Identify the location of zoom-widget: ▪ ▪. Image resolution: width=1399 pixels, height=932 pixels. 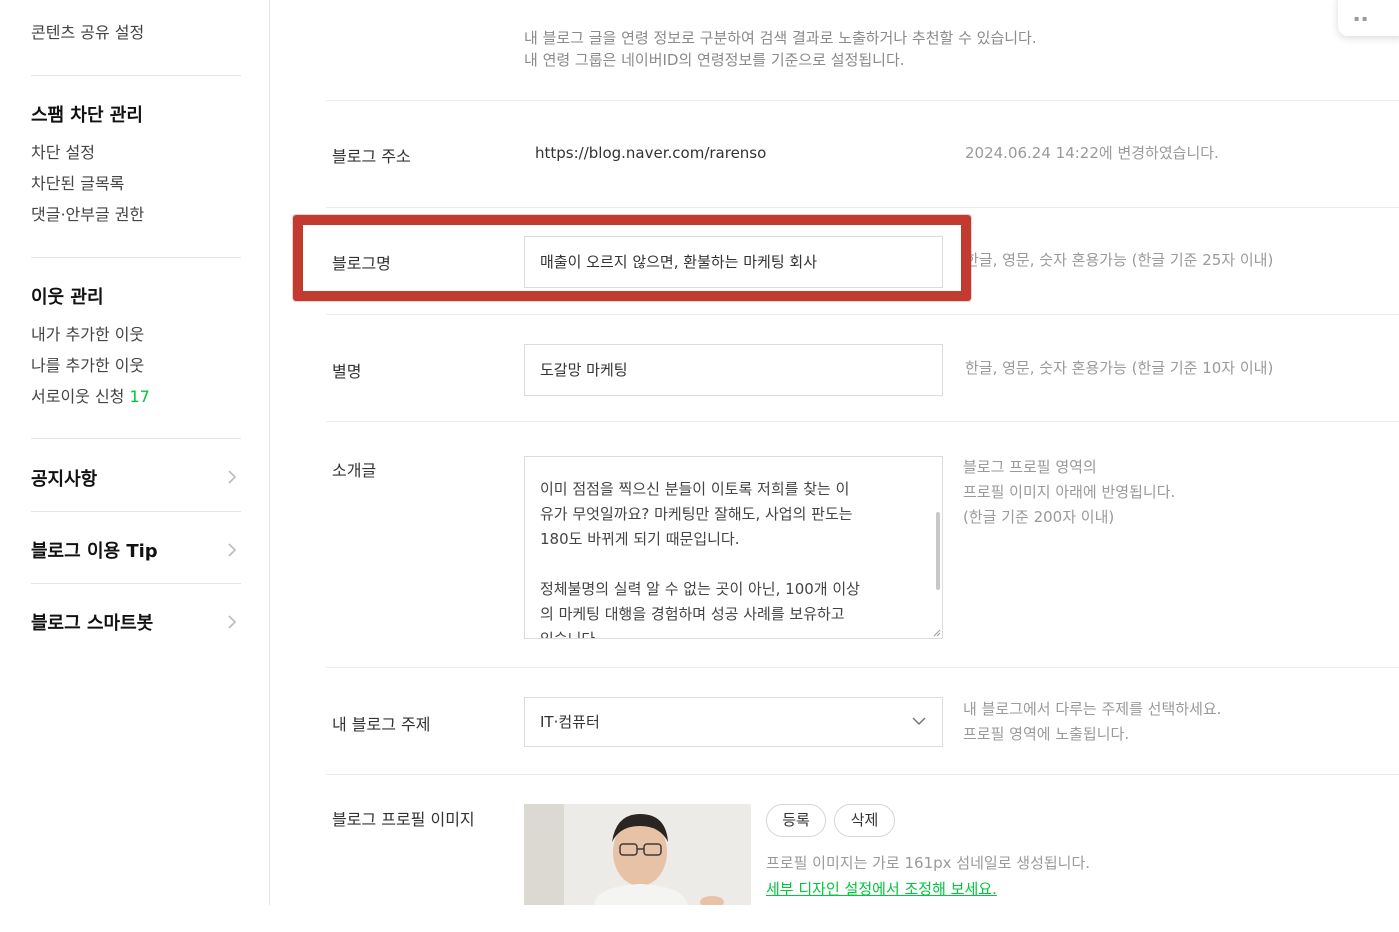
(1368, 18).